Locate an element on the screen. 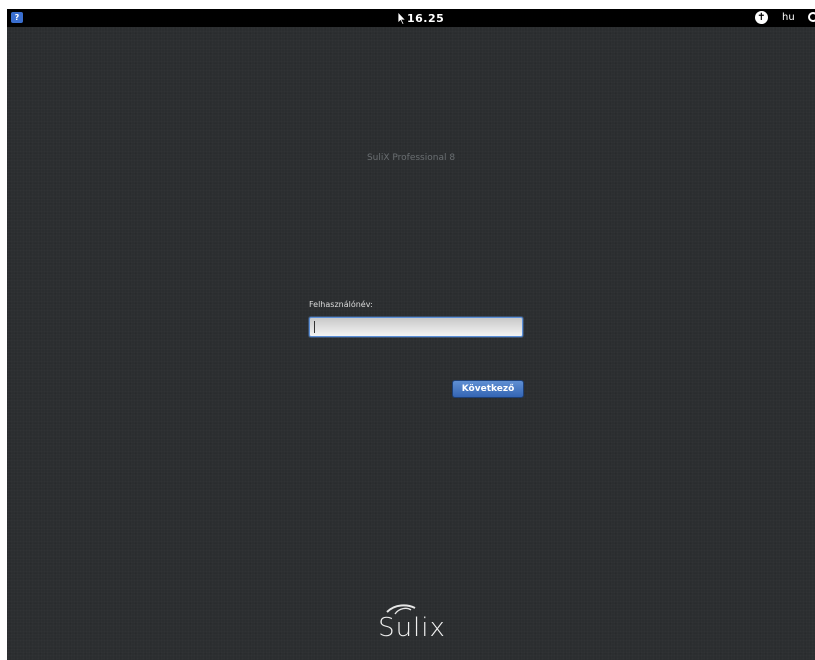  universal-access-icon: ✝ is located at coordinates (761, 17).